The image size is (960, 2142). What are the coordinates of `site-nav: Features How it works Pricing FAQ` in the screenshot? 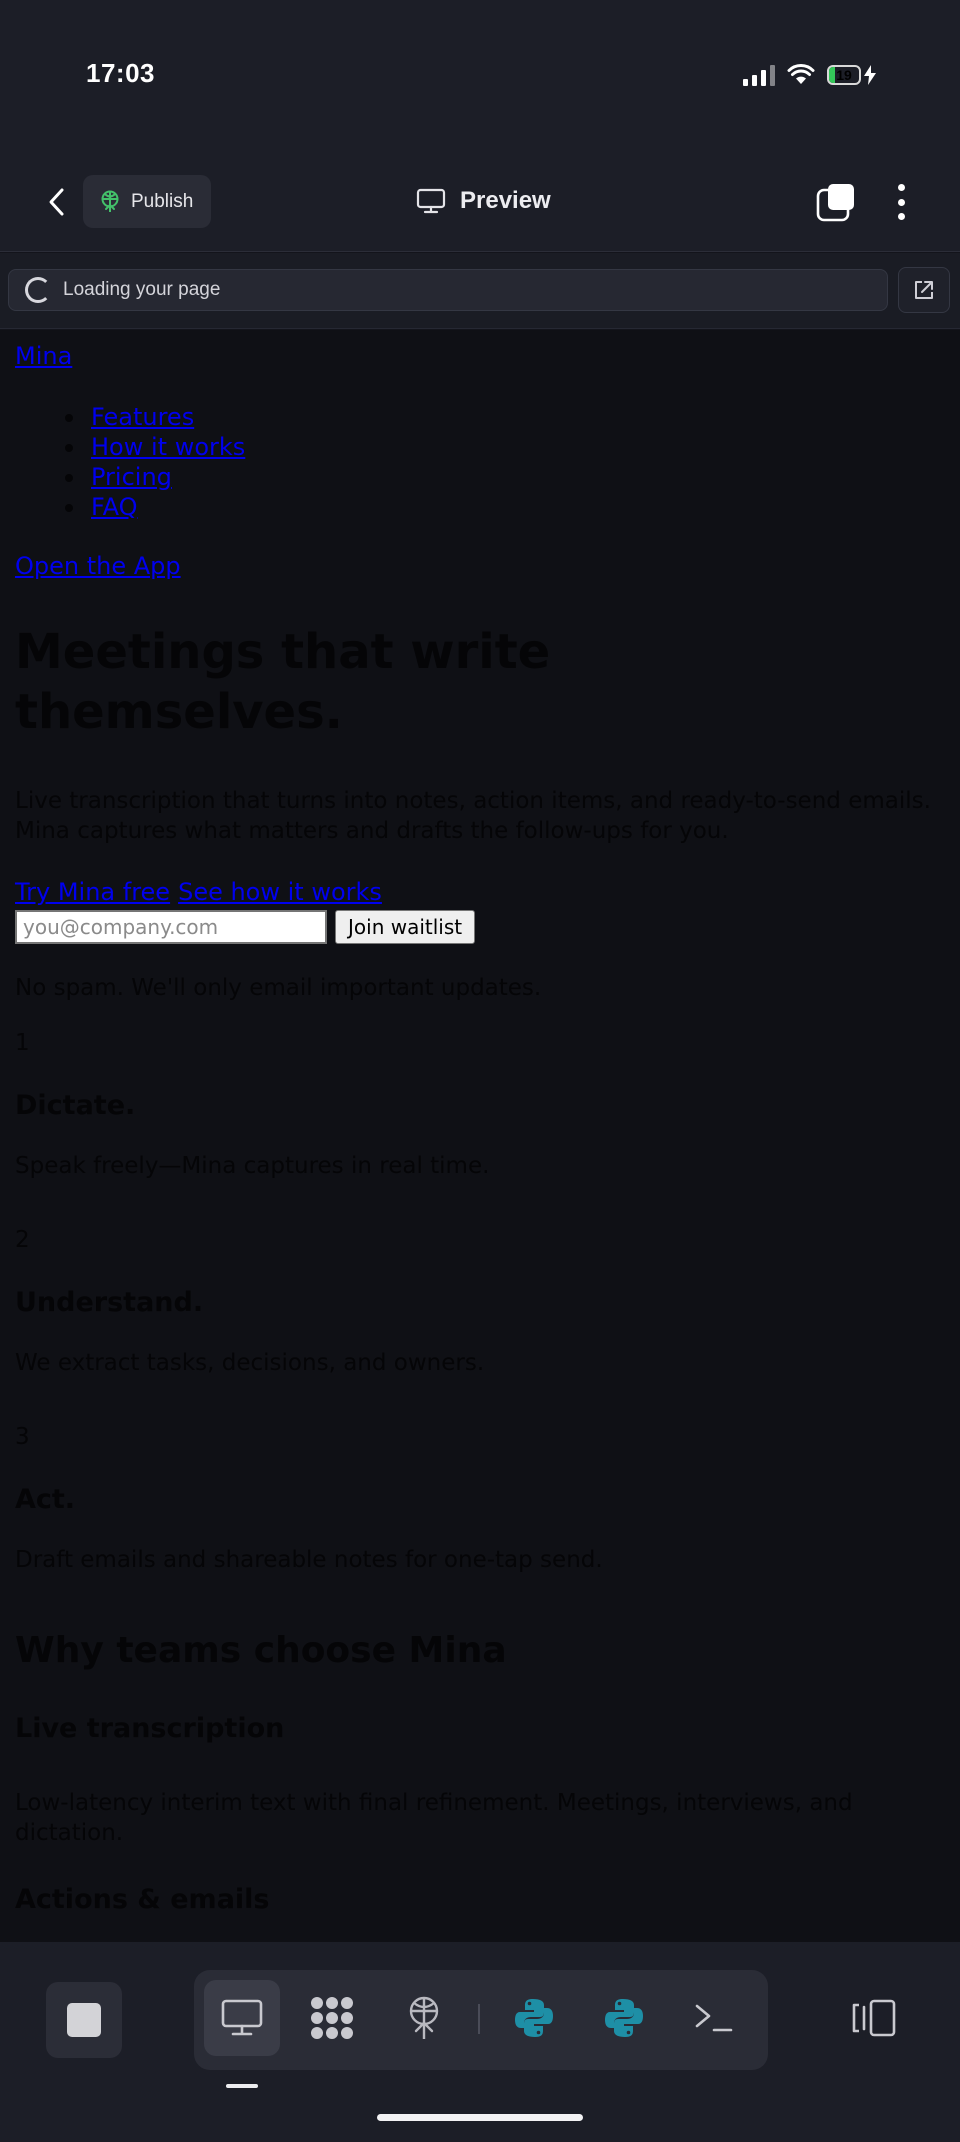 It's located at (154, 462).